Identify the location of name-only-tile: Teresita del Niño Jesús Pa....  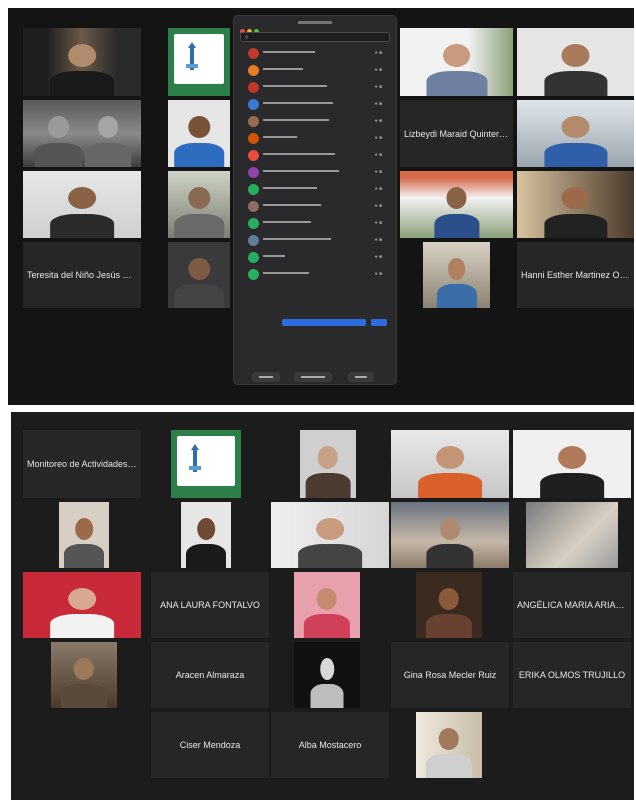
(82, 275).